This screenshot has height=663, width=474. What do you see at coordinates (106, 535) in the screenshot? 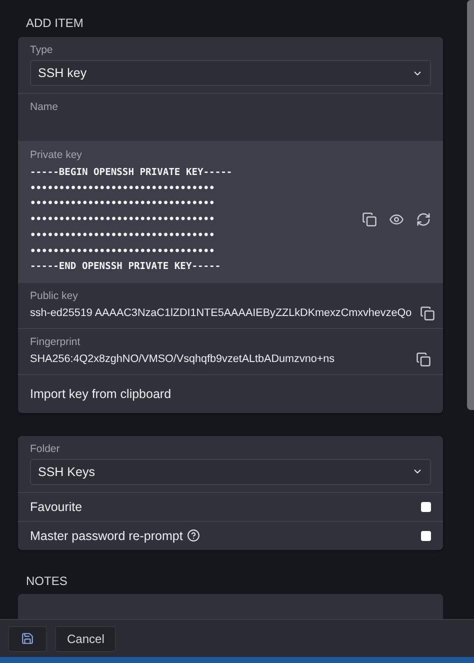
I see `option-label: Master password re-prompt` at bounding box center [106, 535].